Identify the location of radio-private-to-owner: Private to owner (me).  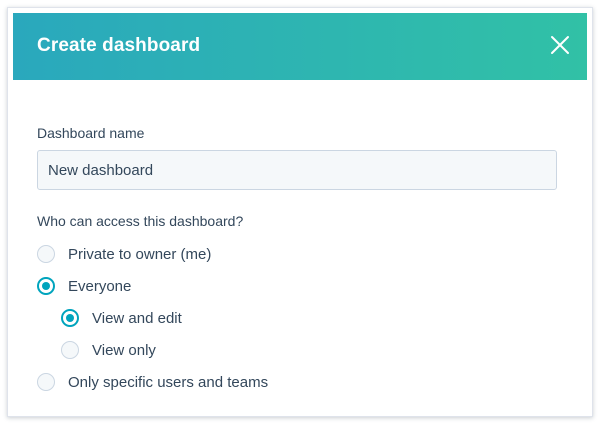
(124, 254).